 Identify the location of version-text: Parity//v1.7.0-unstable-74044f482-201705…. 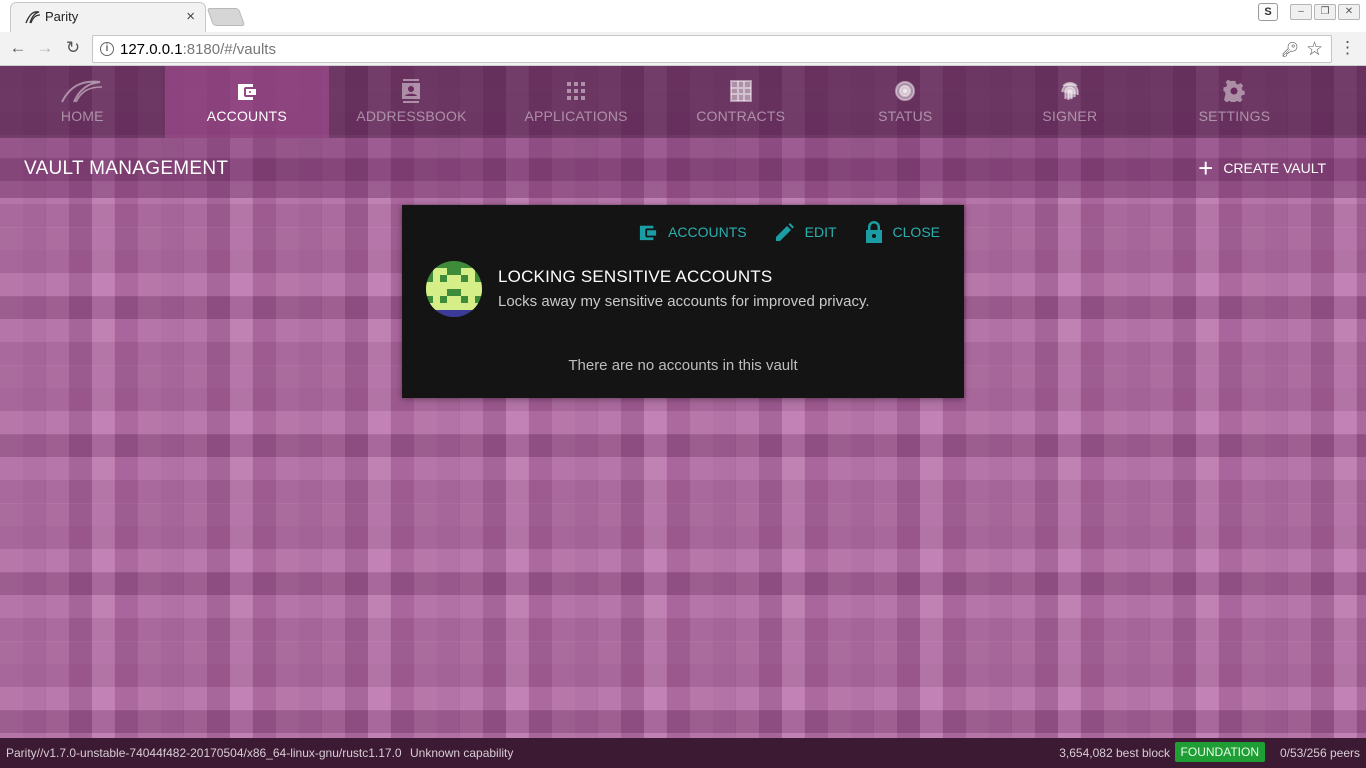
(204, 753).